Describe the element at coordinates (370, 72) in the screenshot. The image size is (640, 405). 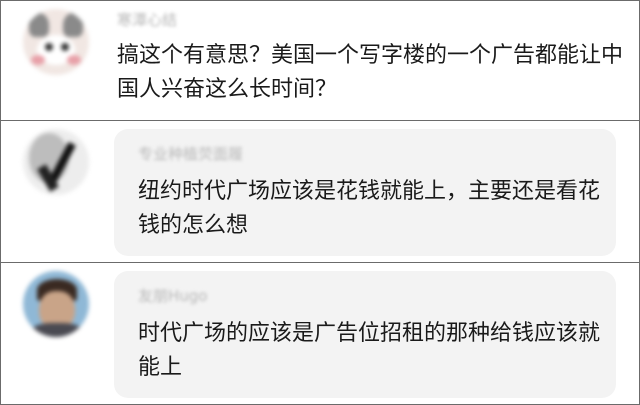
I see `comment-text: 搞这个有意思？美国一个写字楼的一个广告都能让中国人兴奋这么长时间？` at that location.